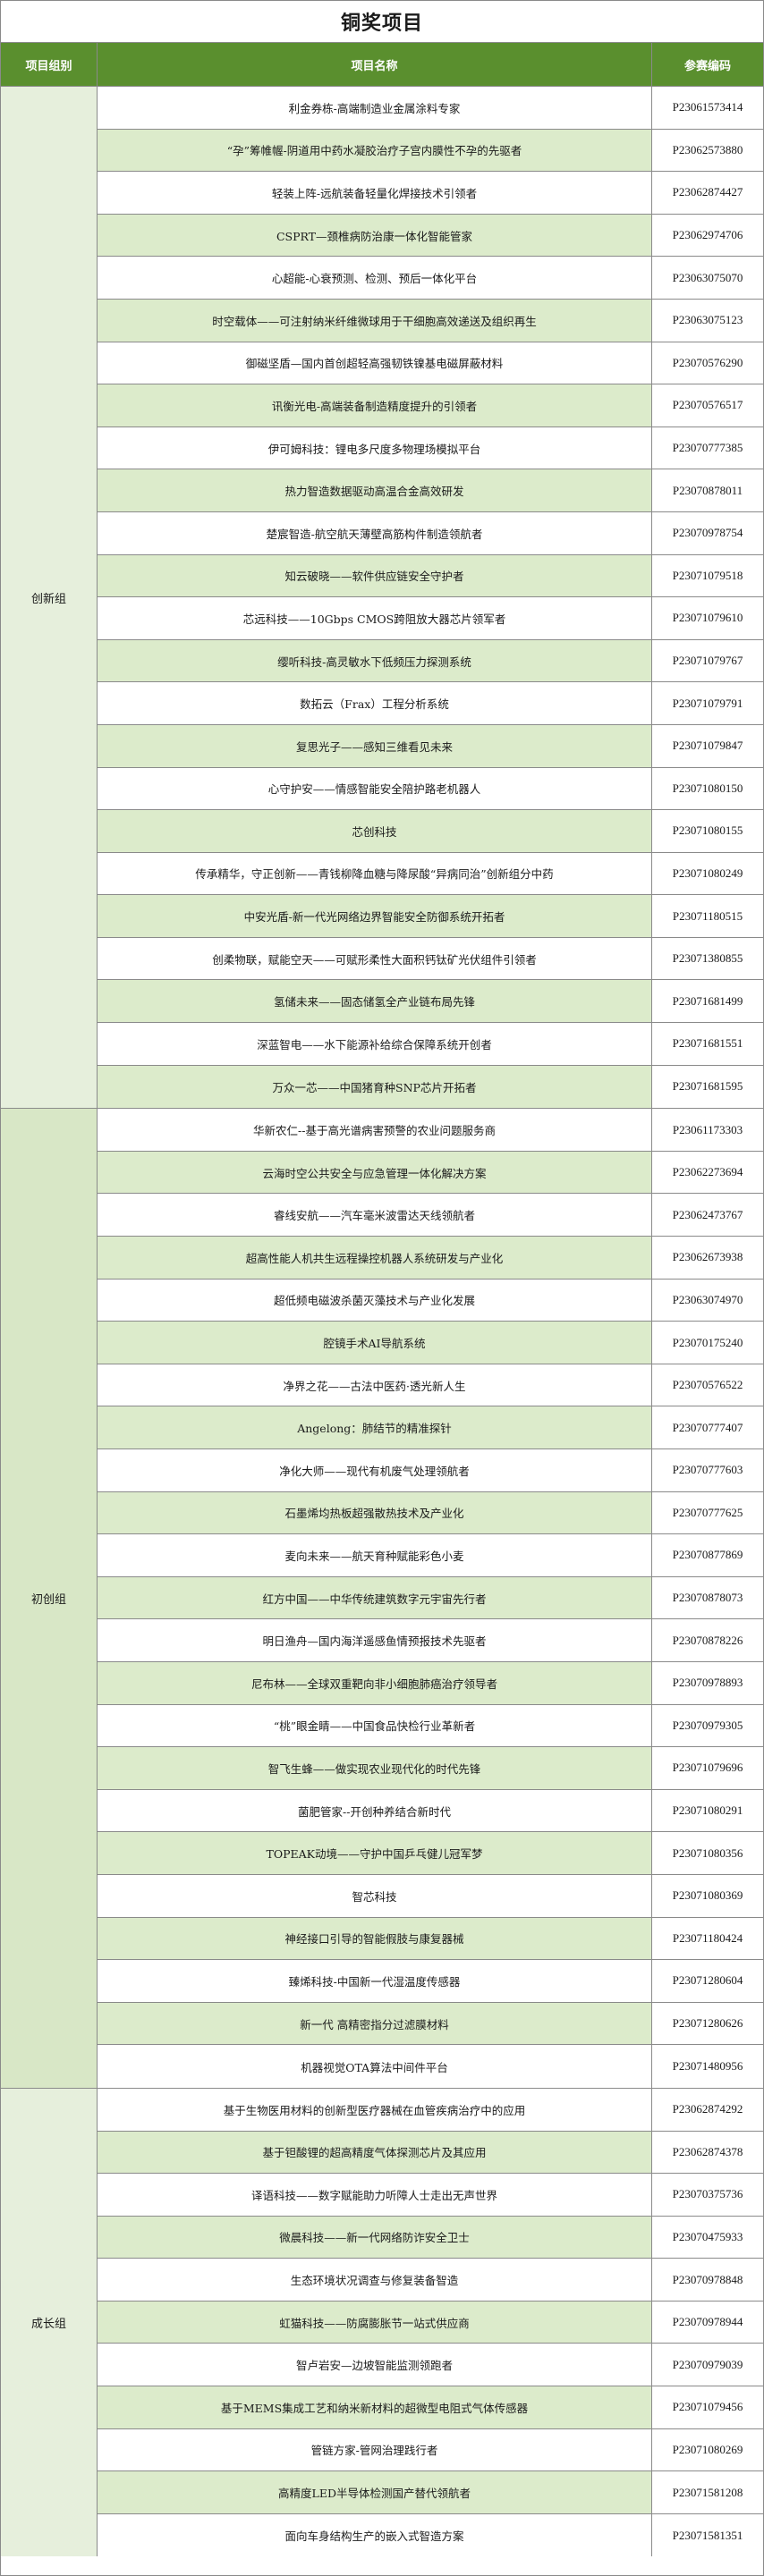 Image resolution: width=764 pixels, height=2576 pixels. Describe the element at coordinates (375, 490) in the screenshot. I see `project-name: 热力智造数据驱动高温合金高效研发` at that location.